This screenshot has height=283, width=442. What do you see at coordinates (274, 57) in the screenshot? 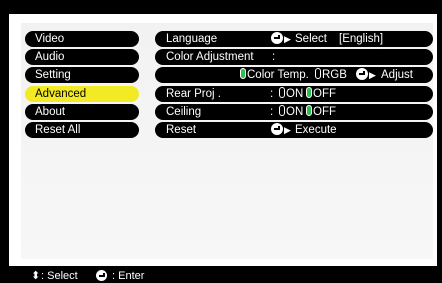
I see `color-adjustment-sep: :` at bounding box center [274, 57].